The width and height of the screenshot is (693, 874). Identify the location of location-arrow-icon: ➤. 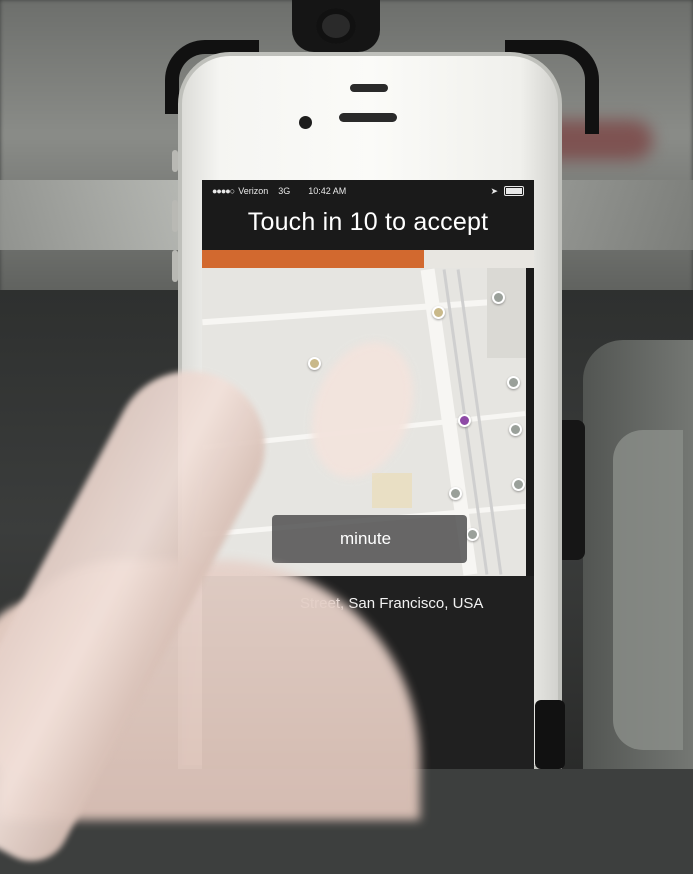
(494, 190).